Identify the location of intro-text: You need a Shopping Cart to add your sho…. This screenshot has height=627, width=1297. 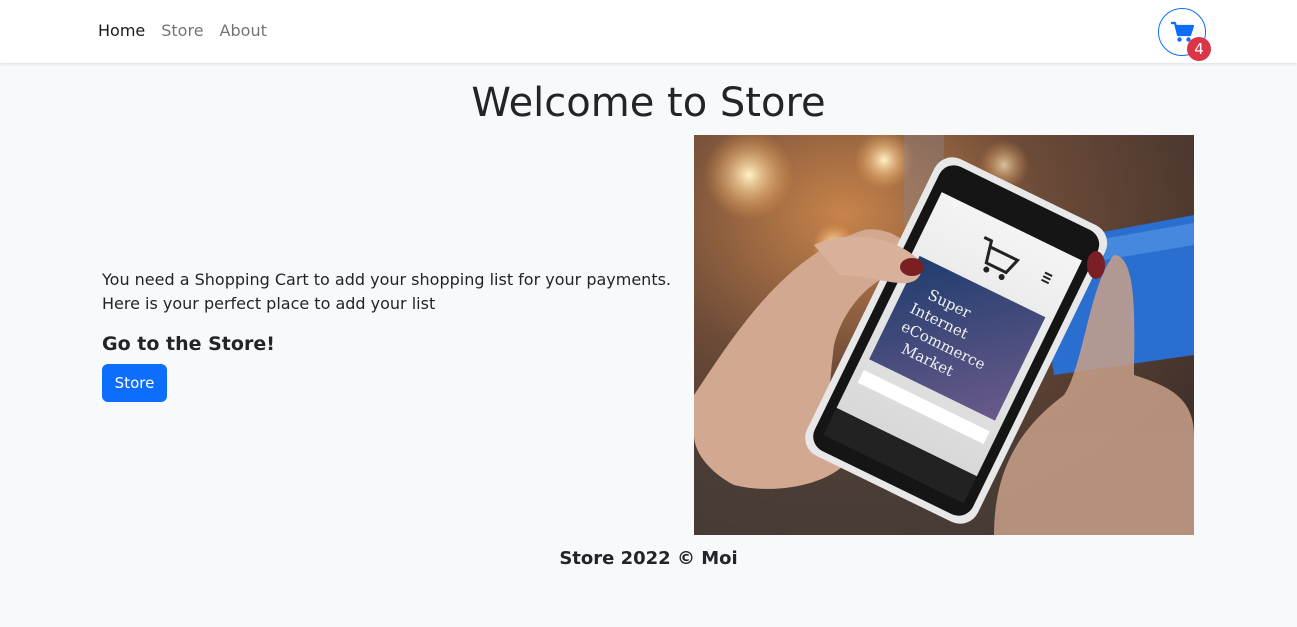
(387, 291).